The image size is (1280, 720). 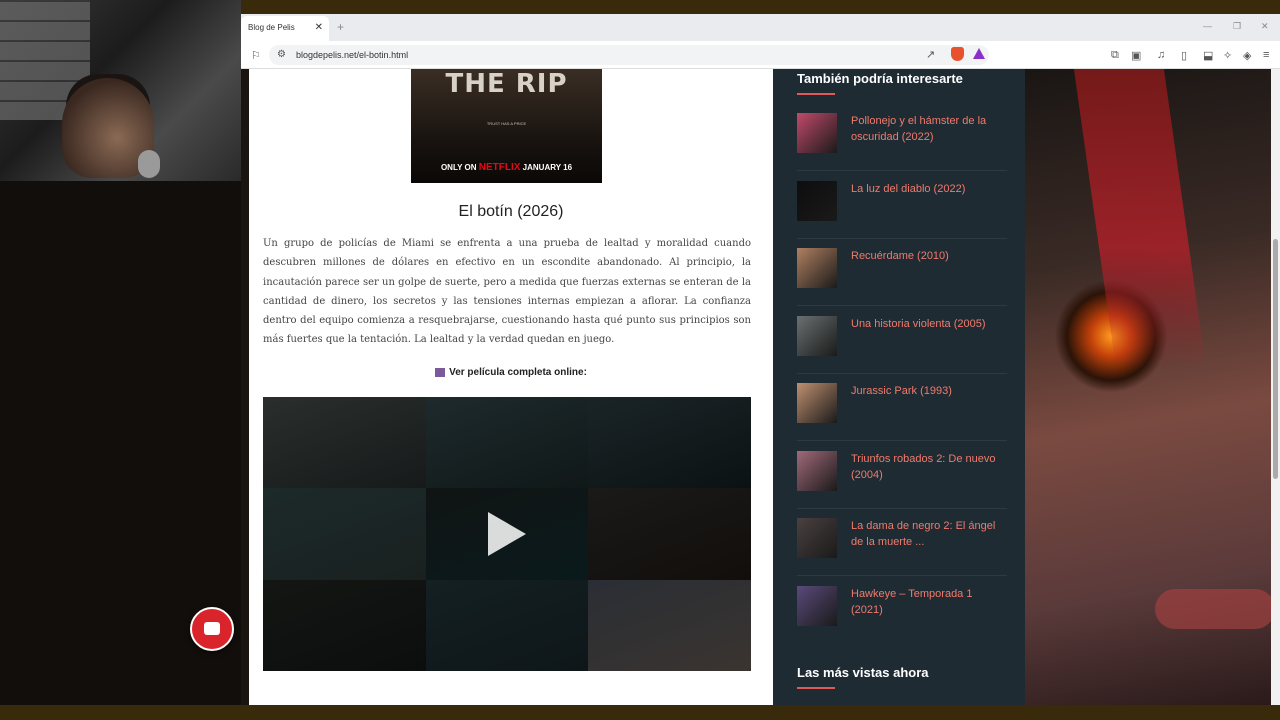 I want to click on related-movie-link: Recuérdame (2010), so click(x=927, y=256).